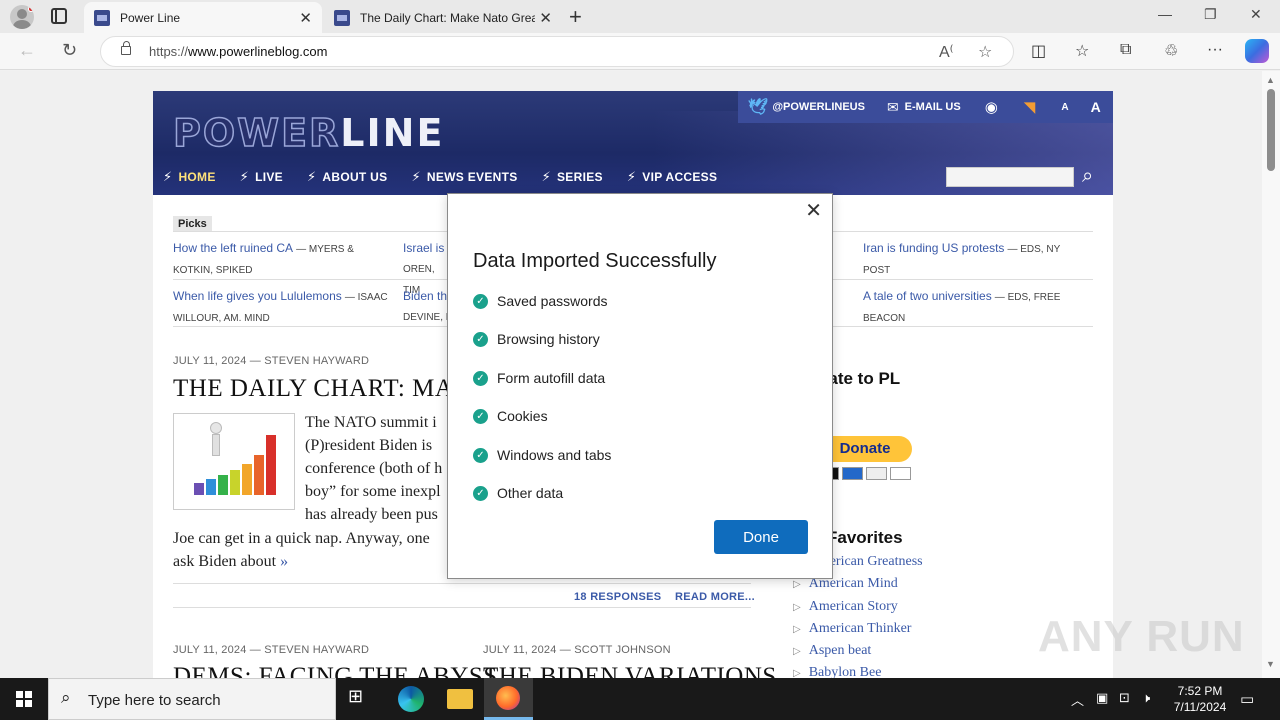  Describe the element at coordinates (1270, 80) in the screenshot. I see `scroll-up-icon: ▲` at that location.